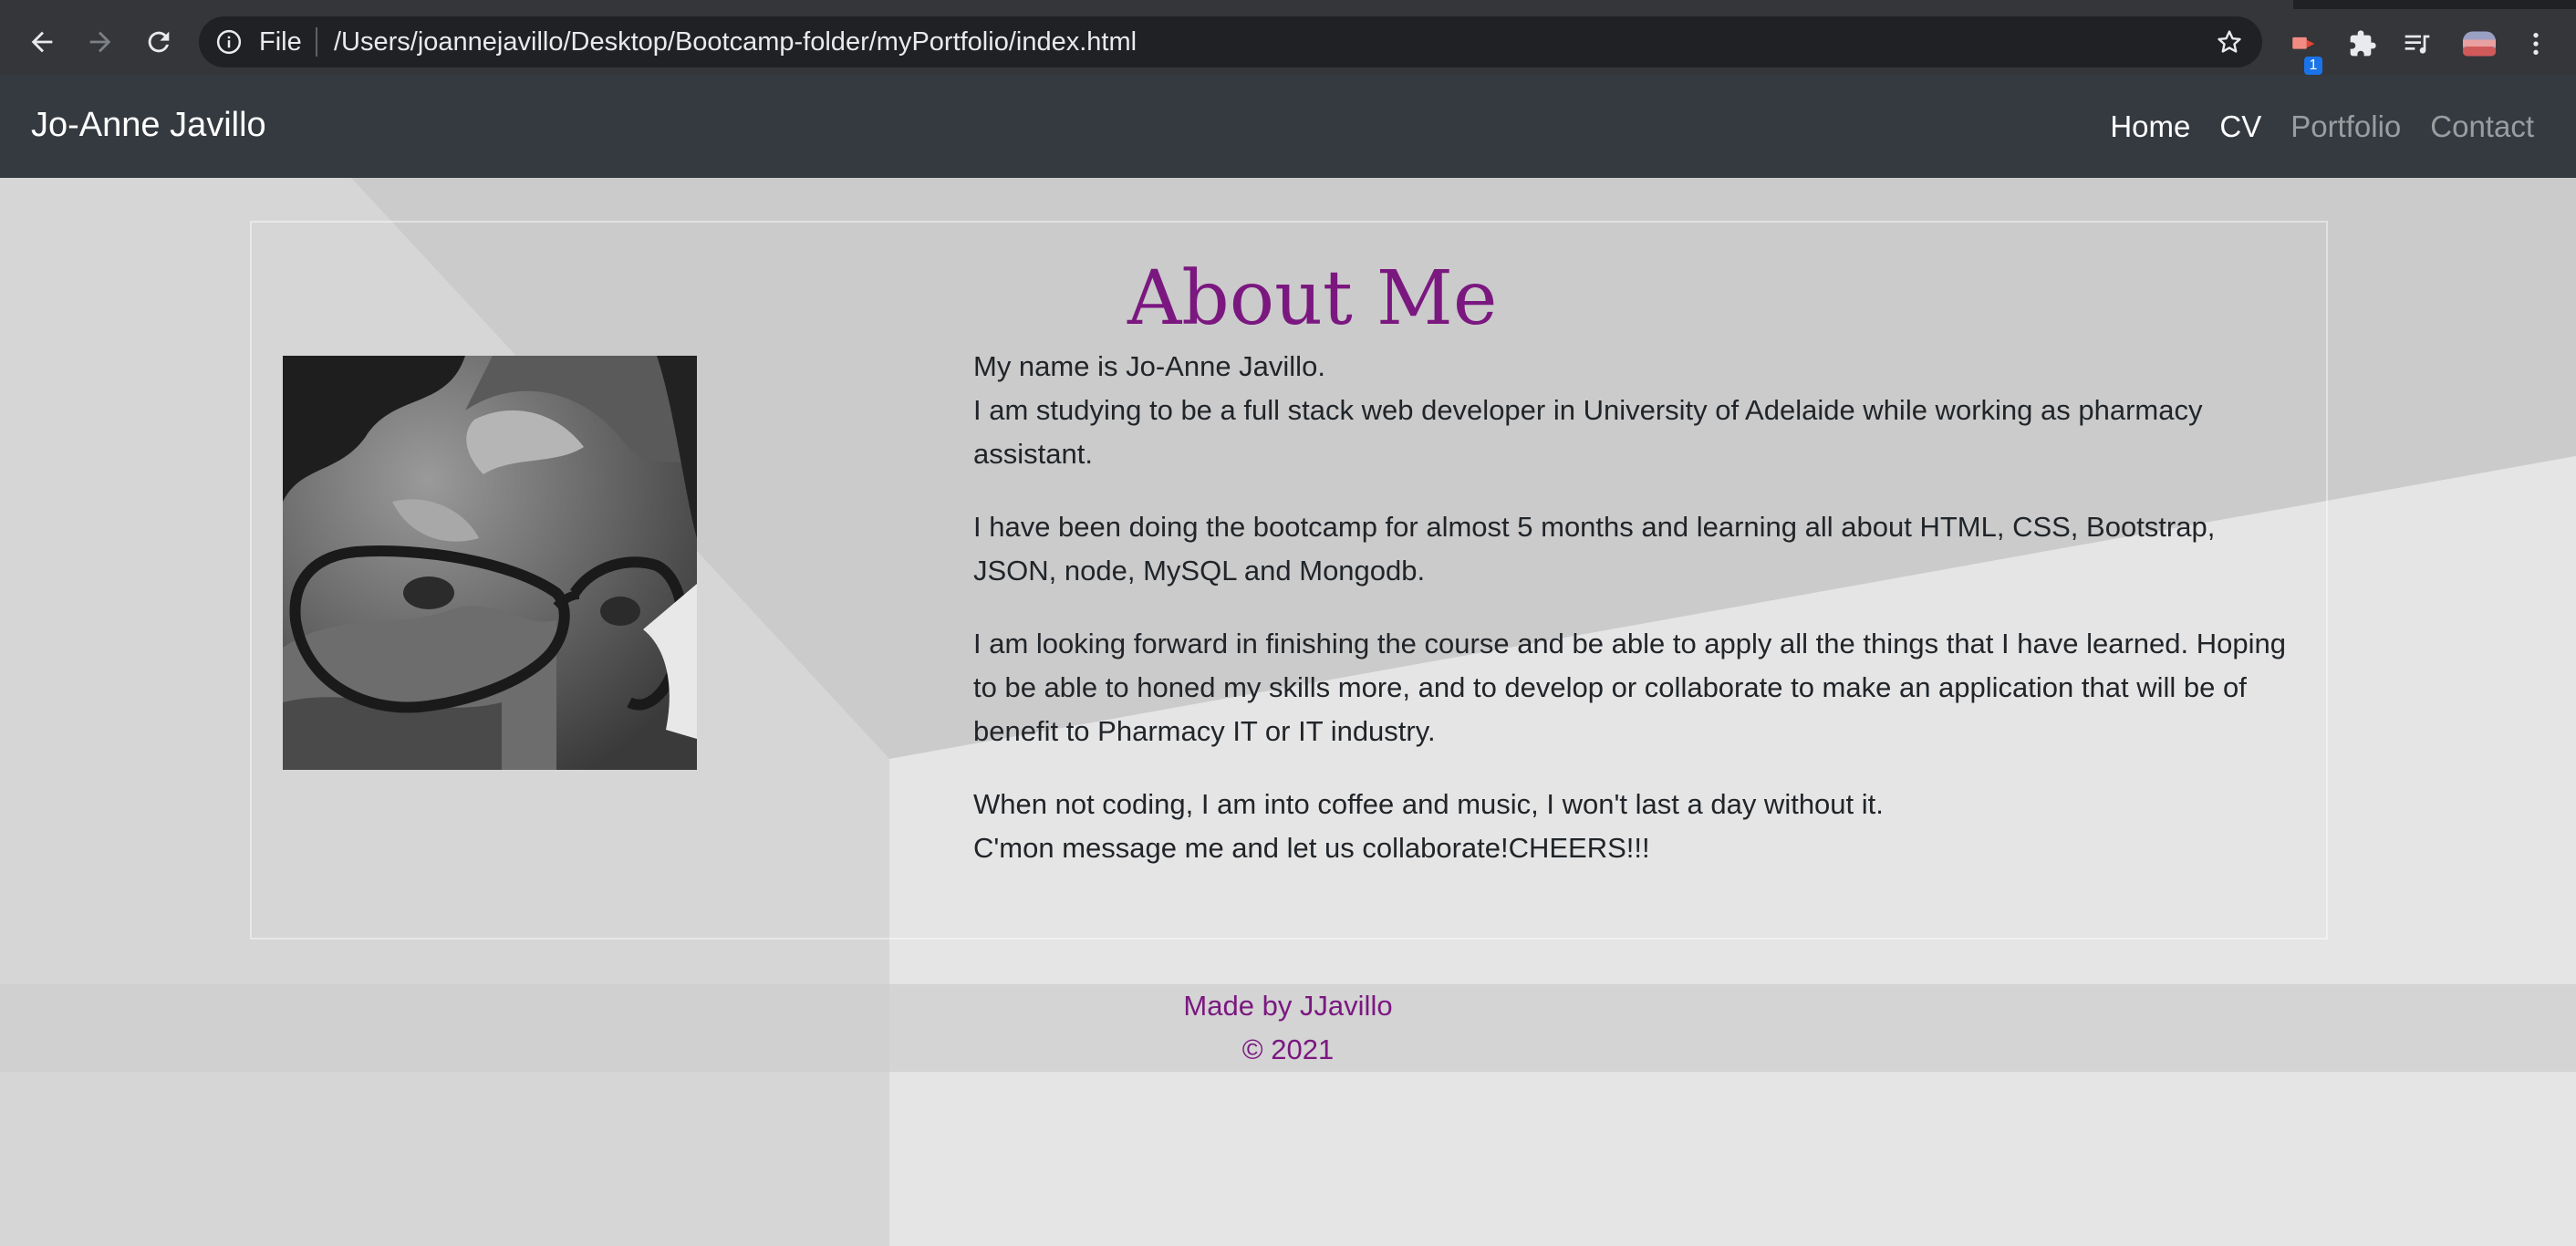  What do you see at coordinates (2345, 126) in the screenshot?
I see `nav-link-portfolio: Portfolio` at bounding box center [2345, 126].